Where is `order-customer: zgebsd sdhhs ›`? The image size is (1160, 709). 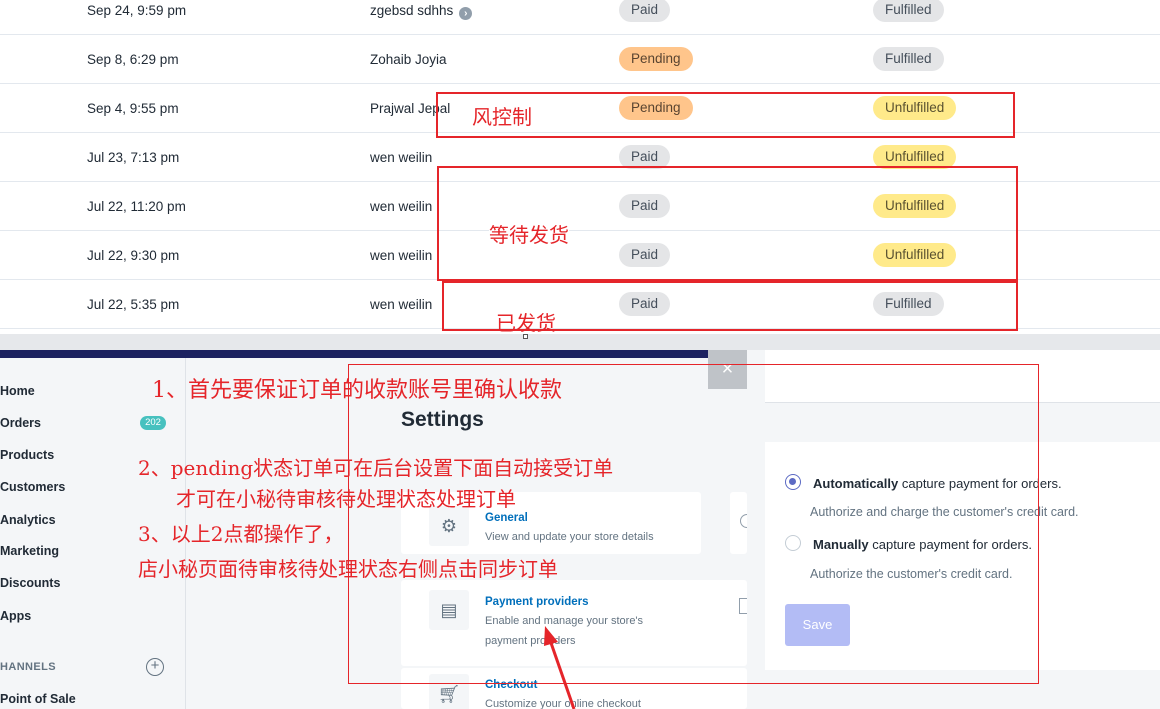
order-customer: zgebsd sdhhs › is located at coordinates (421, 17).